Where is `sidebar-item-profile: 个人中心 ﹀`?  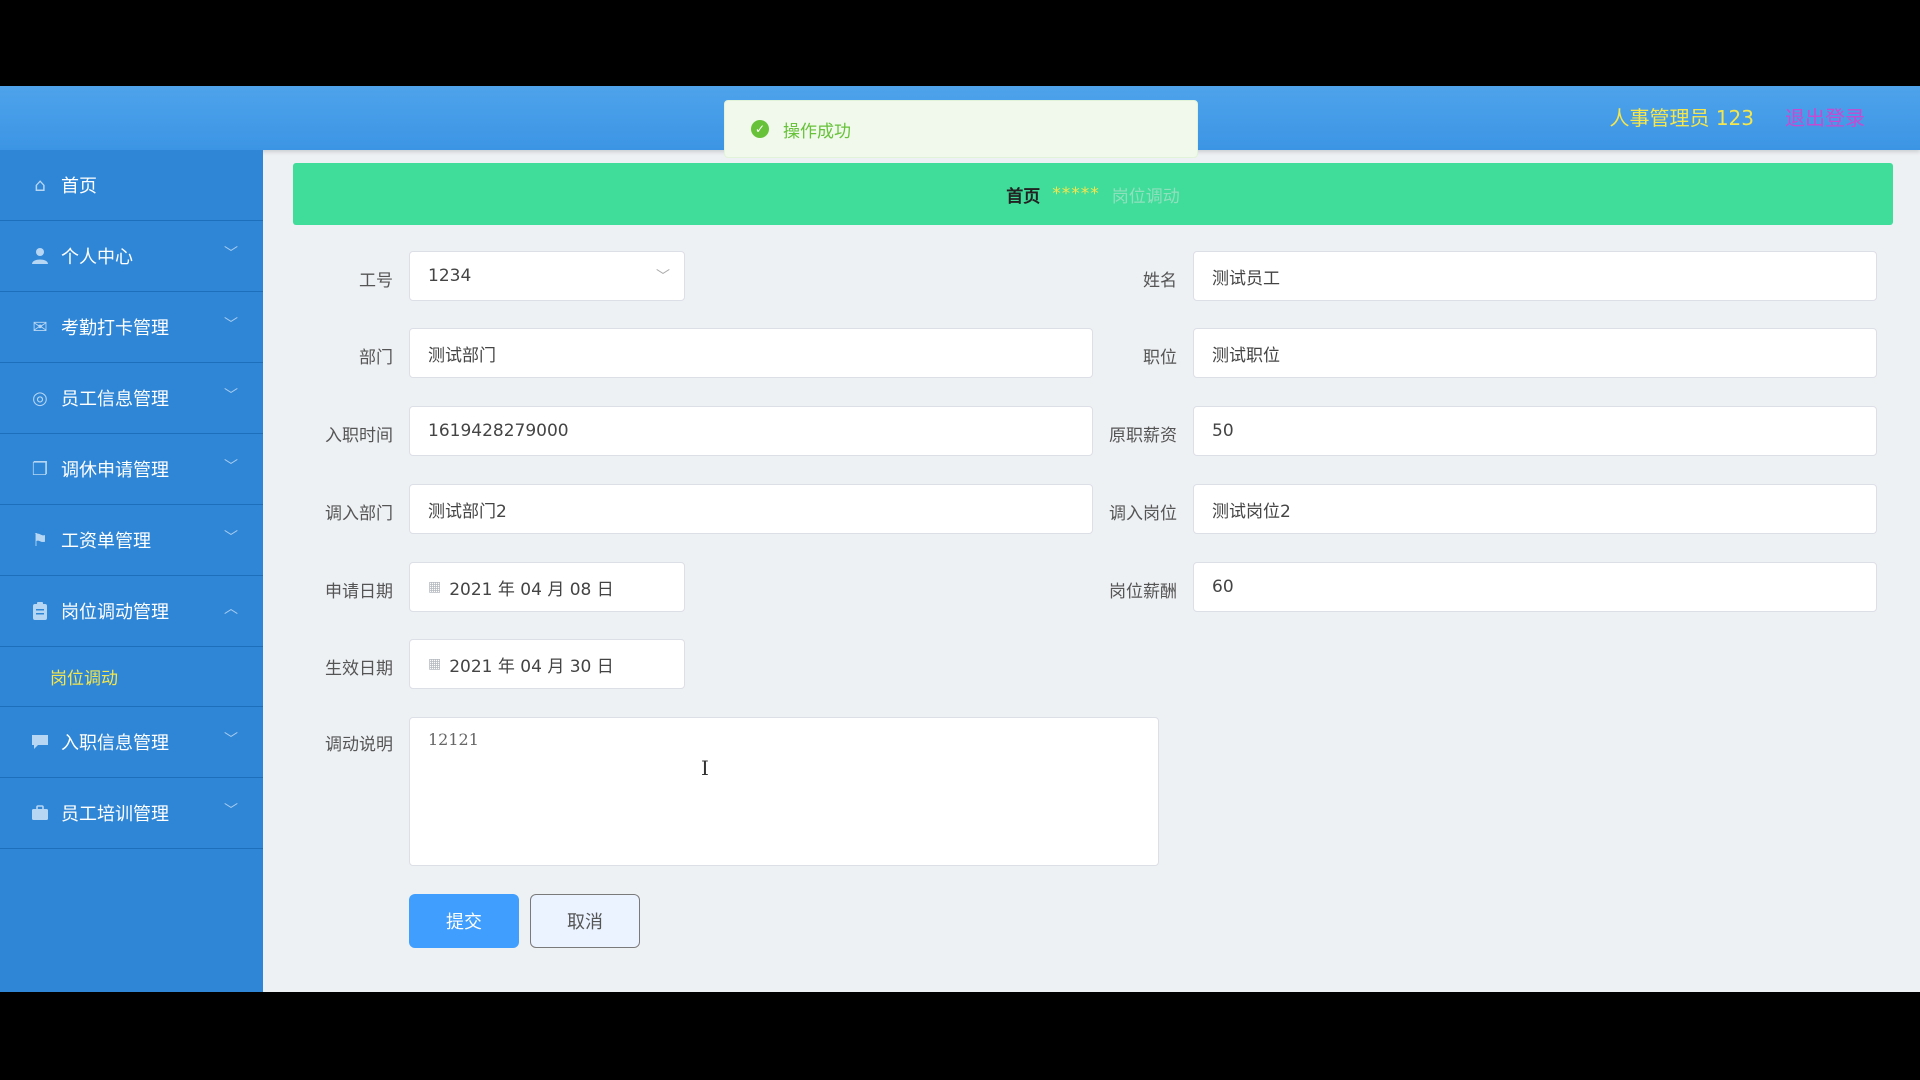 sidebar-item-profile: 个人中心 ﹀ is located at coordinates (131, 256).